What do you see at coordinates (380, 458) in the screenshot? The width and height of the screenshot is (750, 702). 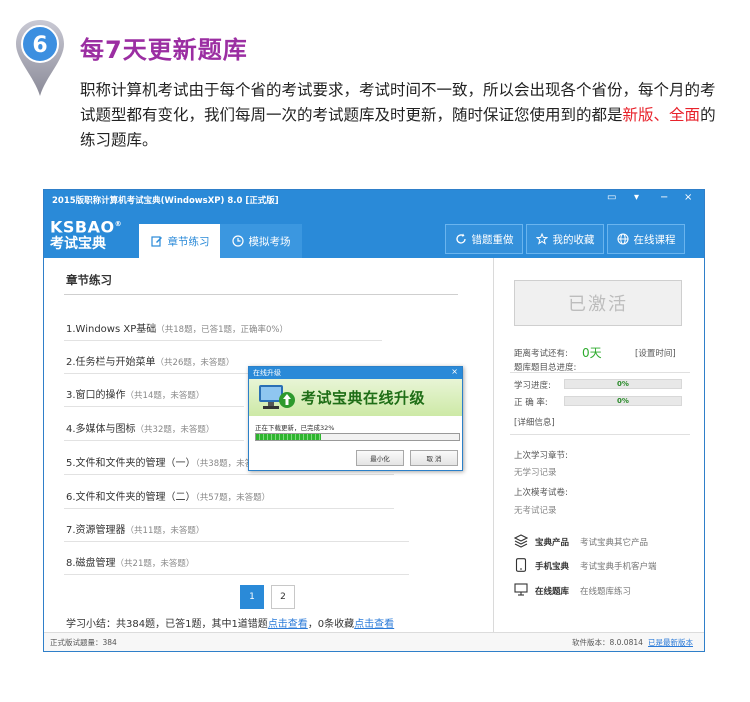 I see `minimize-dialog-button: 最小化` at bounding box center [380, 458].